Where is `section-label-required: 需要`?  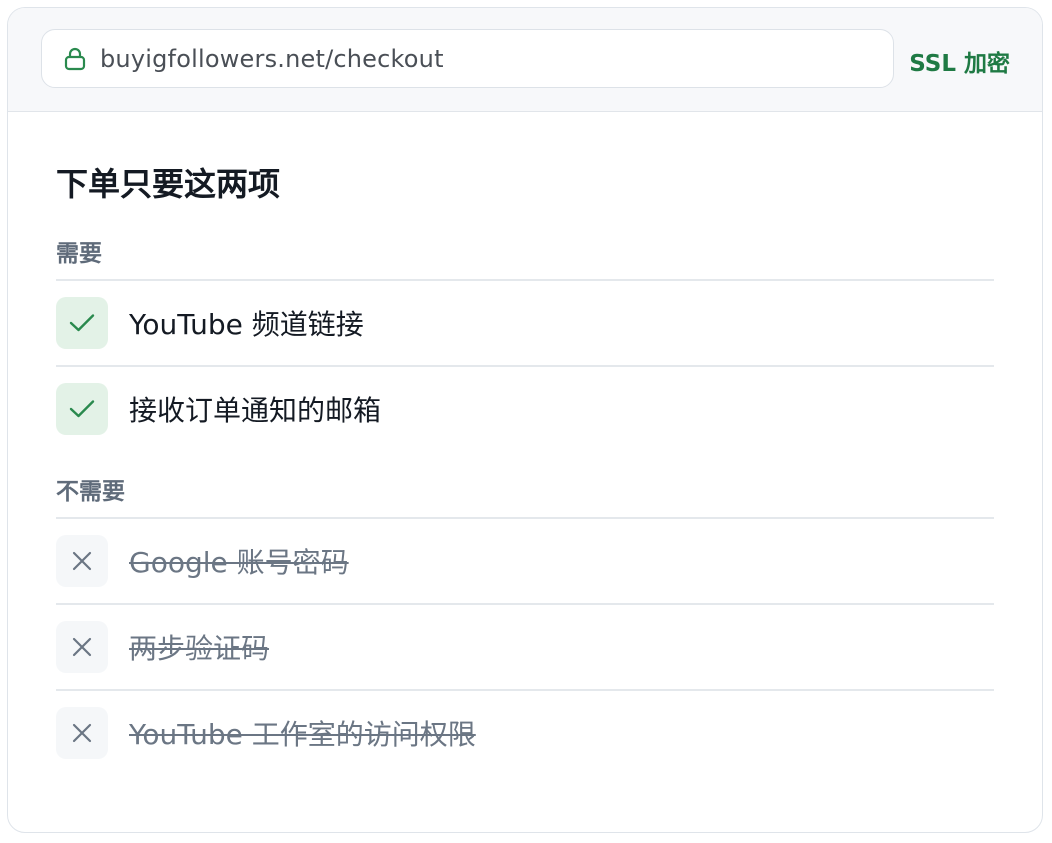
section-label-required: 需要 is located at coordinates (79, 254).